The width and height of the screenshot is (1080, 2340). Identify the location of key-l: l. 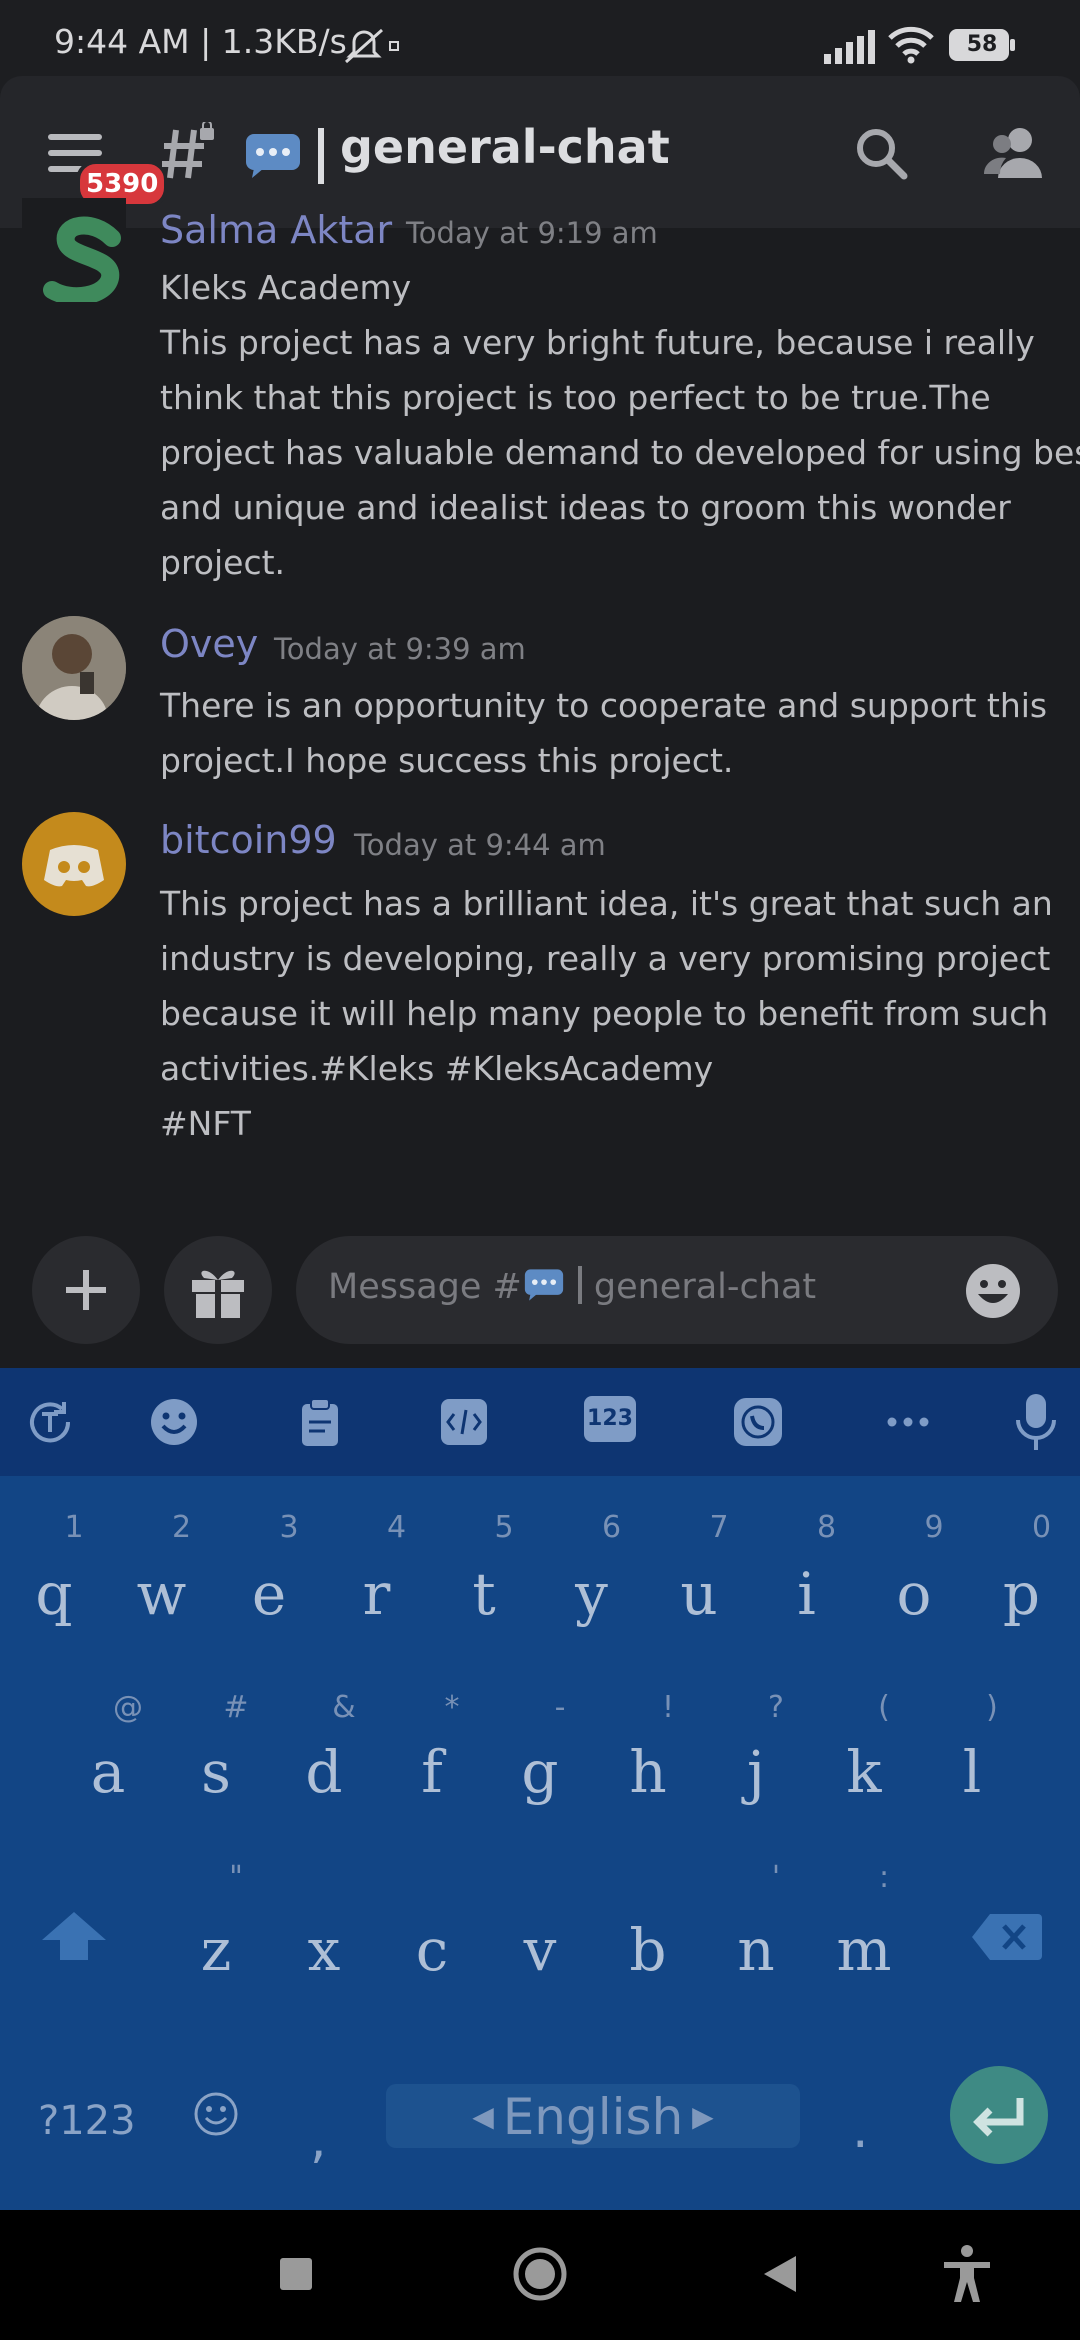
(972, 1772).